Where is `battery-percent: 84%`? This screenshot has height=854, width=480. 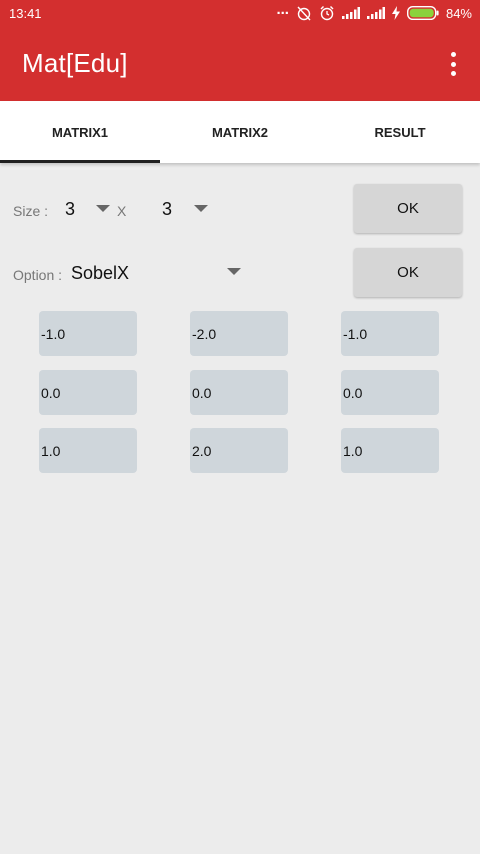 battery-percent: 84% is located at coordinates (458, 13).